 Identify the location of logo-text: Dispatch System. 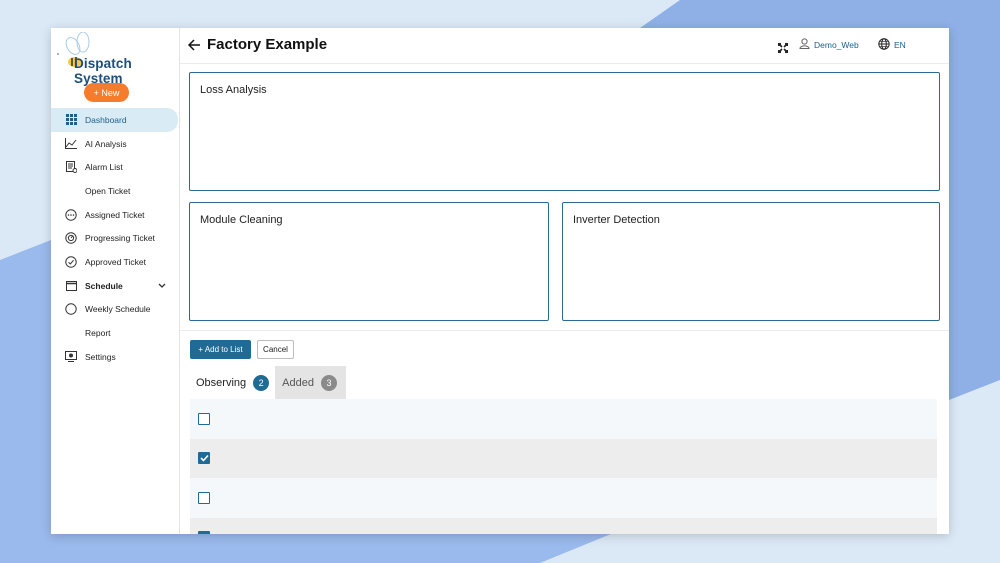
(103, 71).